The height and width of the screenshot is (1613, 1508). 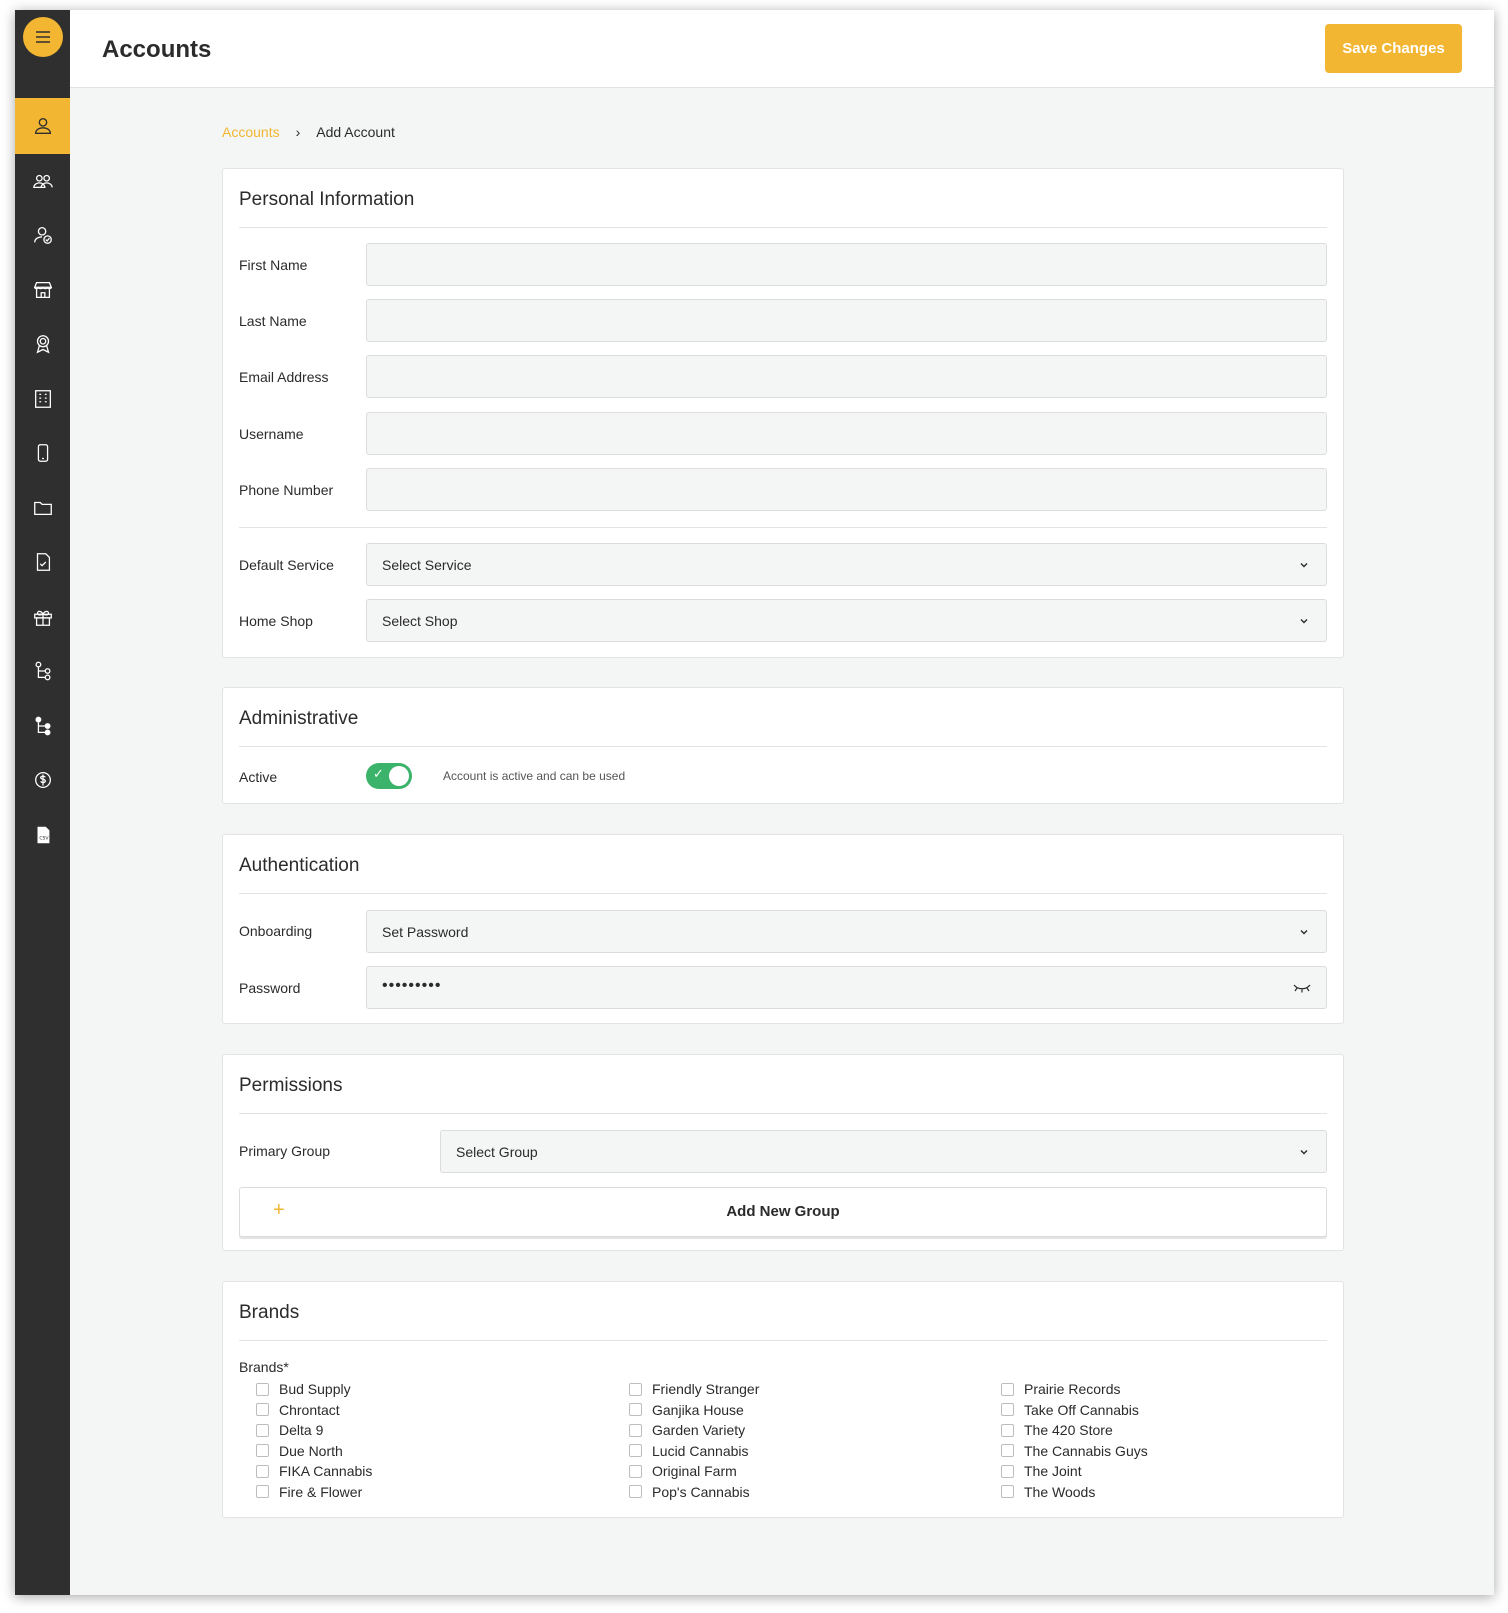 What do you see at coordinates (42, 126) in the screenshot?
I see `sidebar-item-accounts` at bounding box center [42, 126].